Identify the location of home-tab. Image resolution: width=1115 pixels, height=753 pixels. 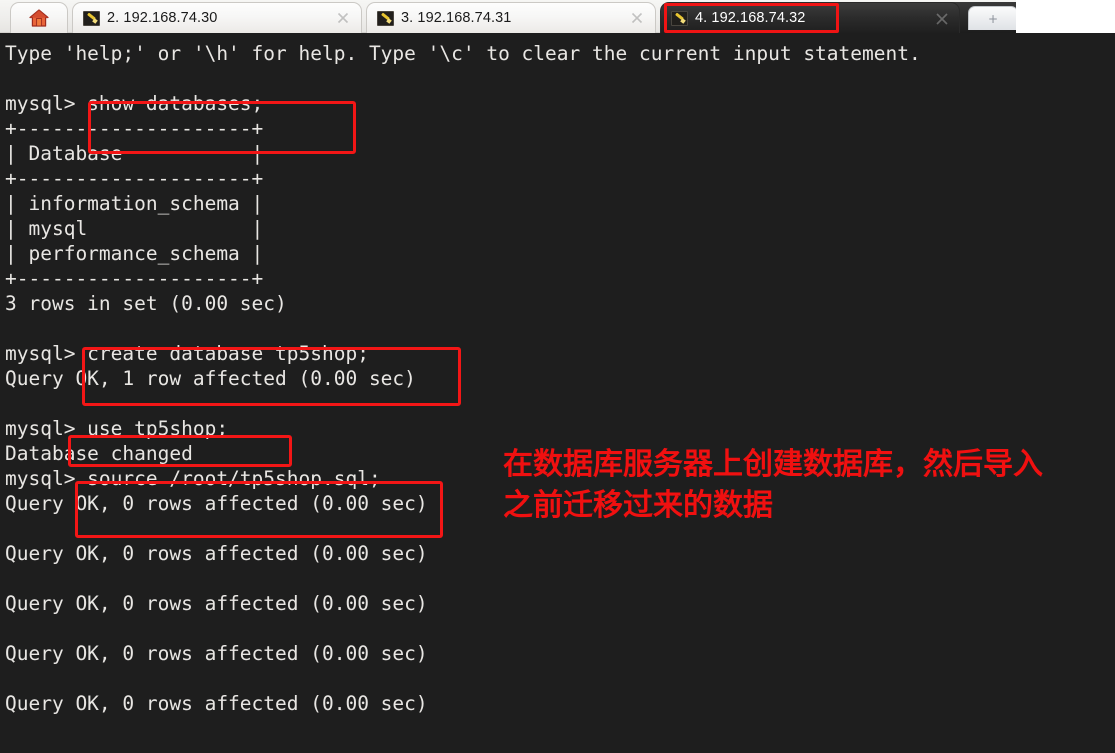
(39, 17).